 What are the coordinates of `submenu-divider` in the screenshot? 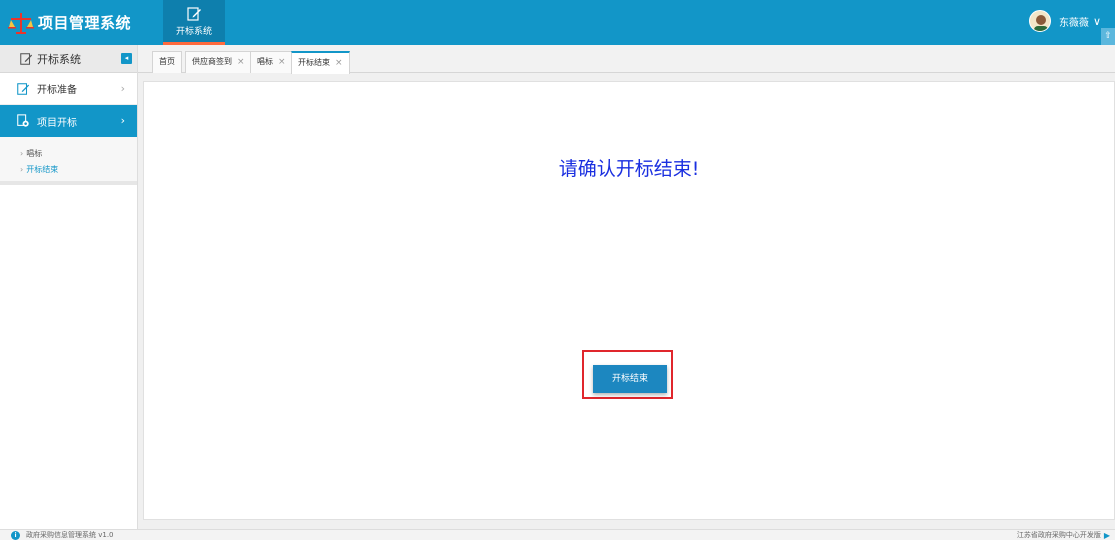 It's located at (68, 183).